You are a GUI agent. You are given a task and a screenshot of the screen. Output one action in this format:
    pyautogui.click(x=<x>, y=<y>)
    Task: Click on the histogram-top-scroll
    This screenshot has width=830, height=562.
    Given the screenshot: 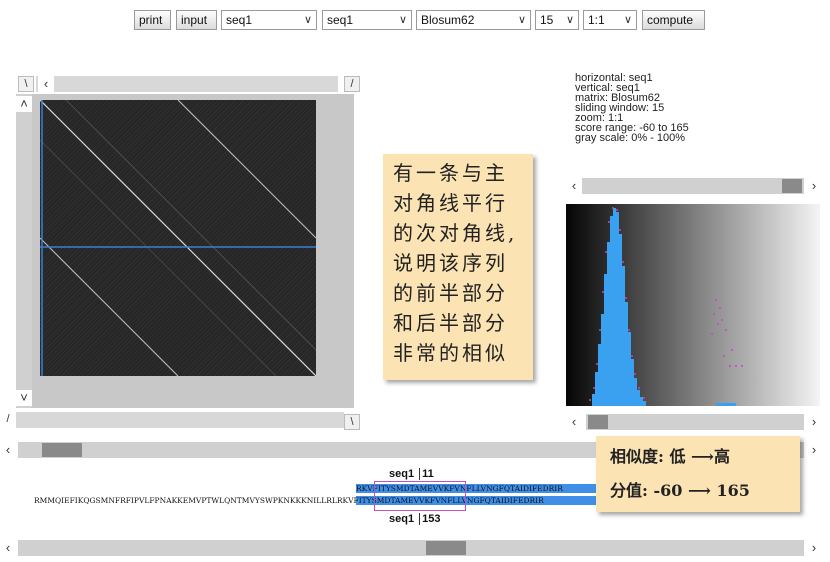 What is the action you would take?
    pyautogui.click(x=685, y=186)
    